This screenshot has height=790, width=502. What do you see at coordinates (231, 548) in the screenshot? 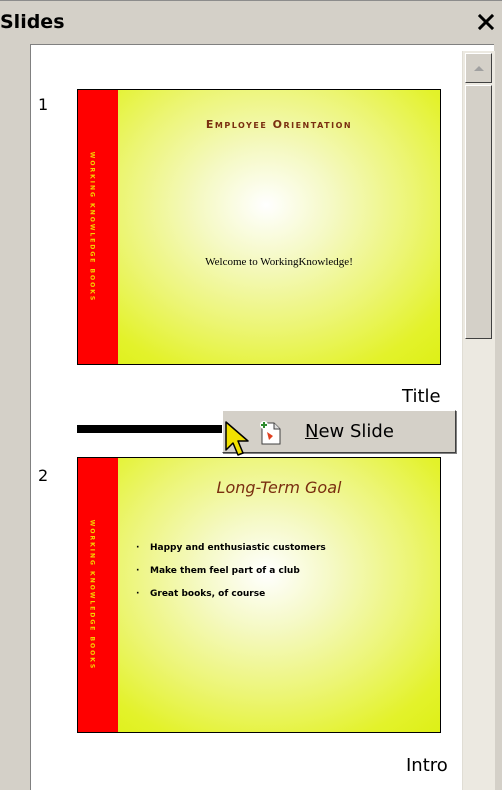
I see `bullet-item: · Happy and enthusiastic customers` at bounding box center [231, 548].